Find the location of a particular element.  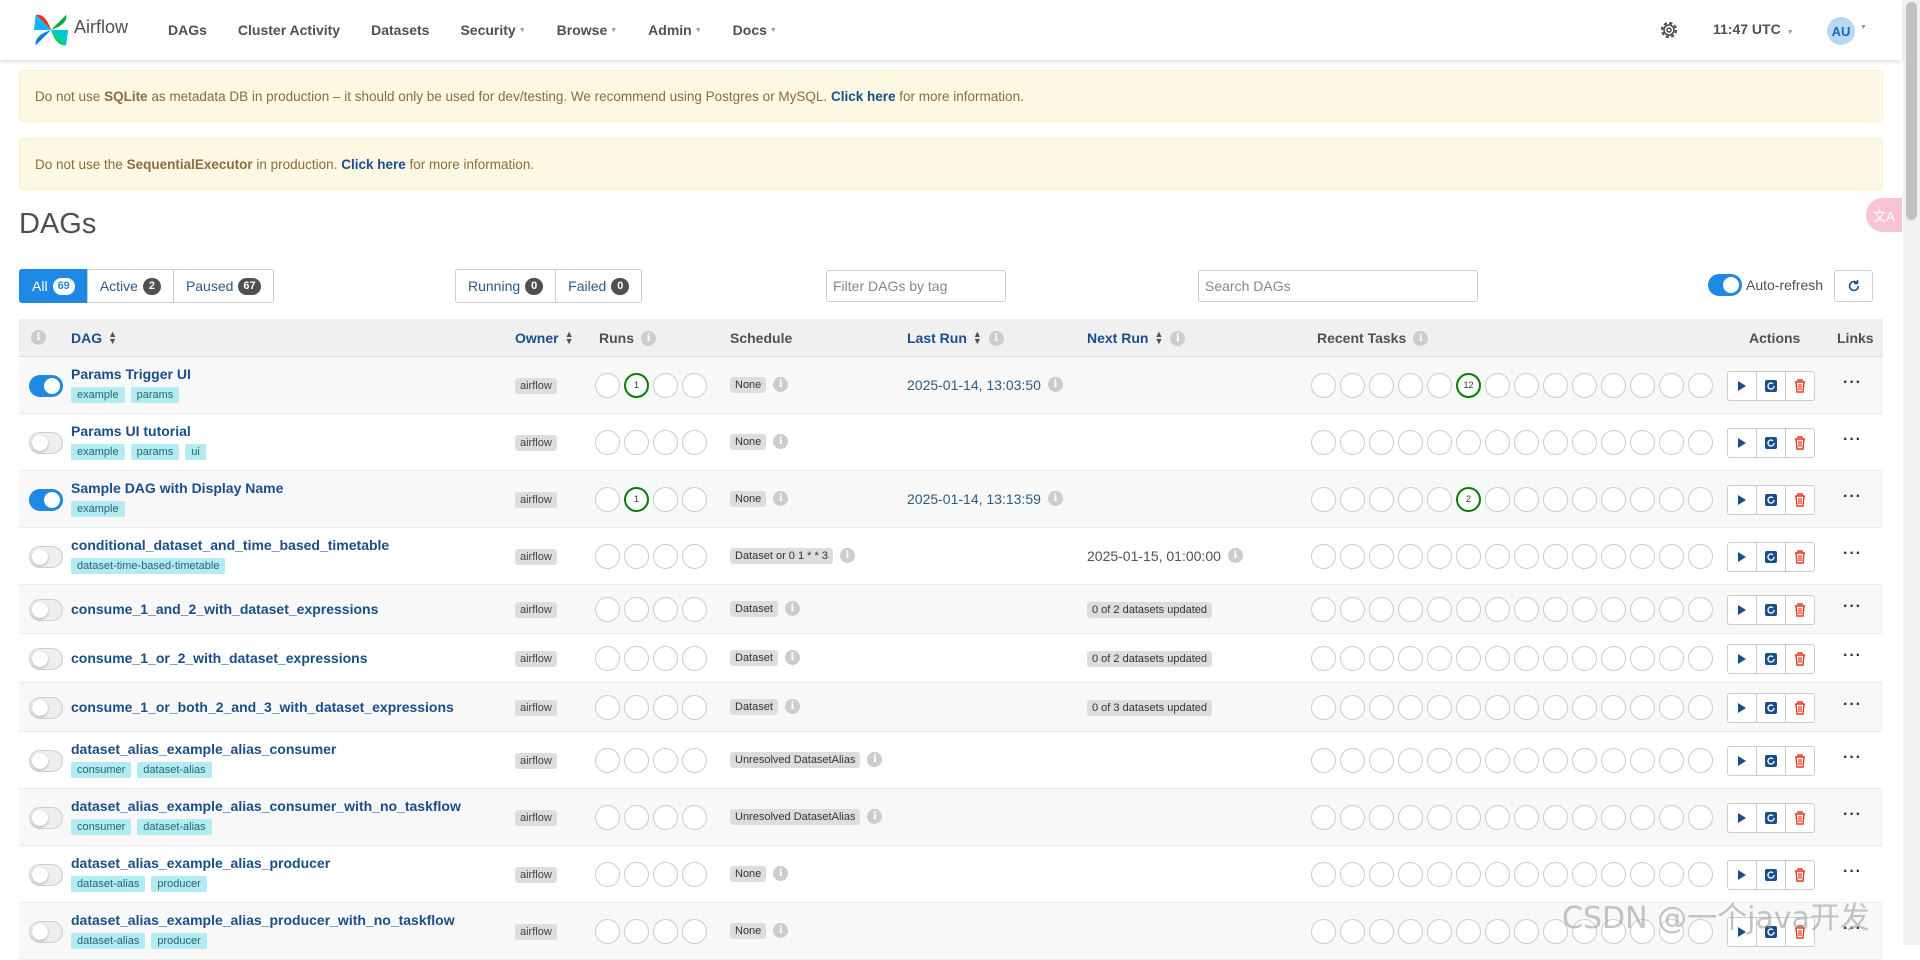

alert-link: Click here is located at coordinates (863, 96).